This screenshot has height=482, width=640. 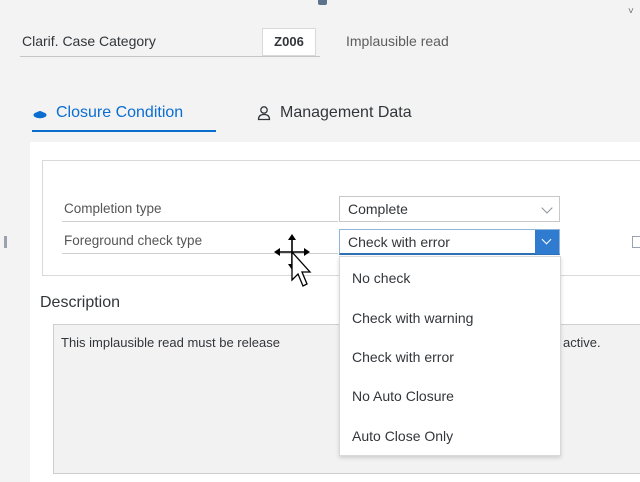 I want to click on dropdown-option-no-check: No check, so click(x=381, y=278).